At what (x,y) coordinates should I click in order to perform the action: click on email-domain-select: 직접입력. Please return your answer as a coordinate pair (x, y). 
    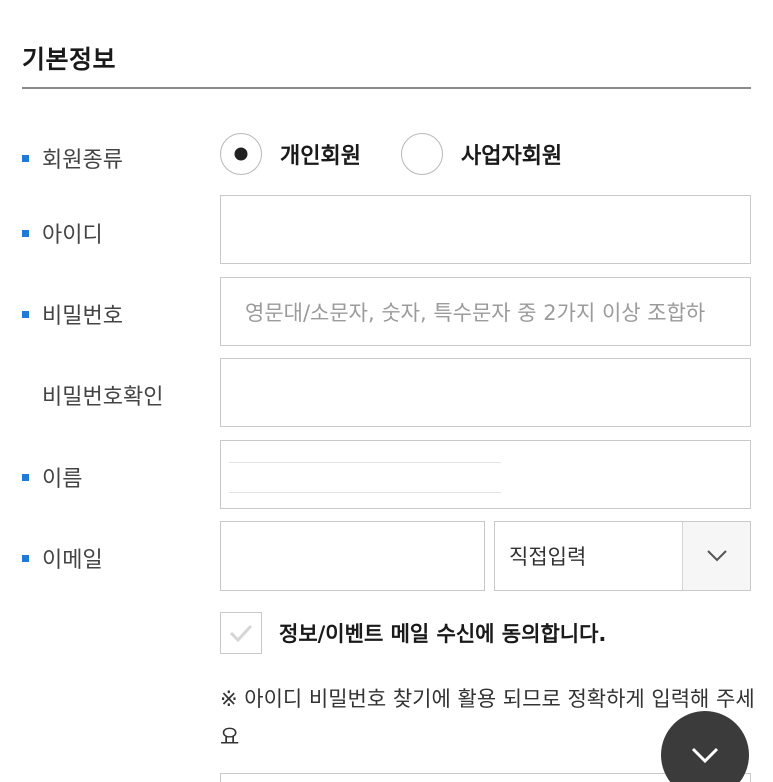
    Looking at the image, I should click on (622, 556).